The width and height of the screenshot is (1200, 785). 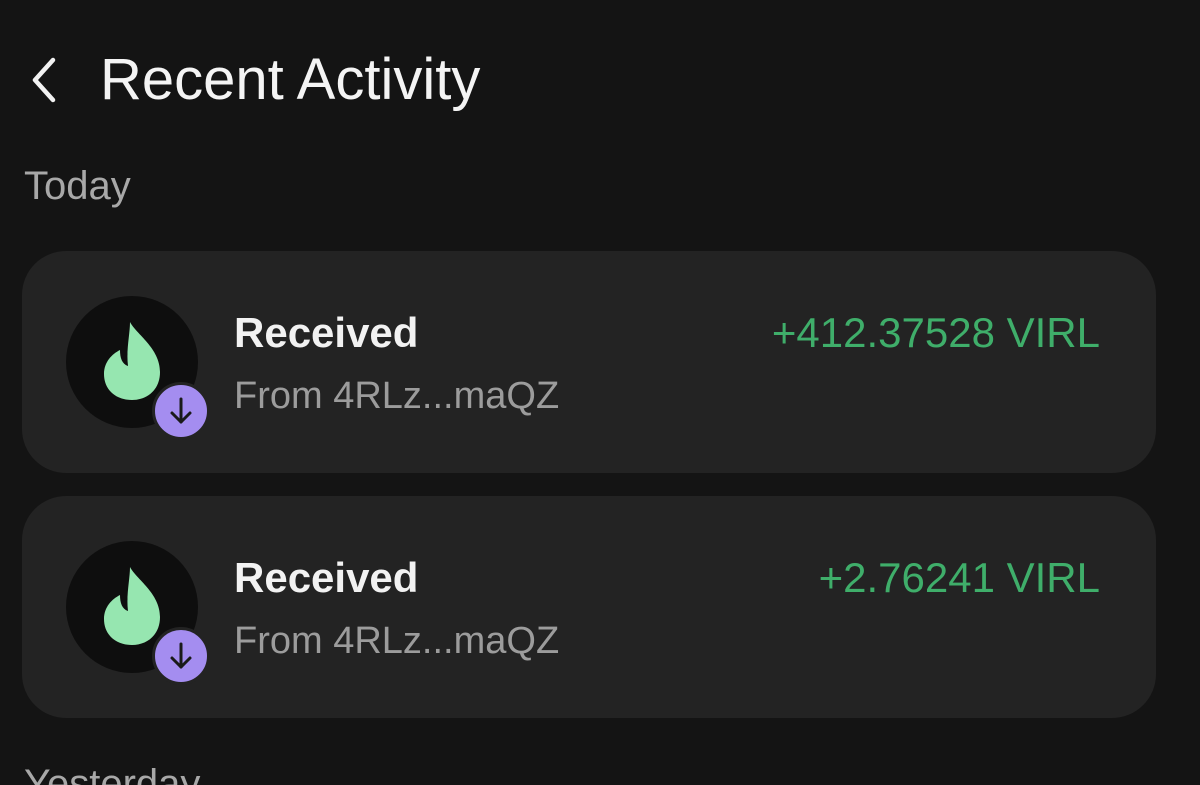 What do you see at coordinates (959, 577) in the screenshot?
I see `transaction-amount: +2.76241 VIRL` at bounding box center [959, 577].